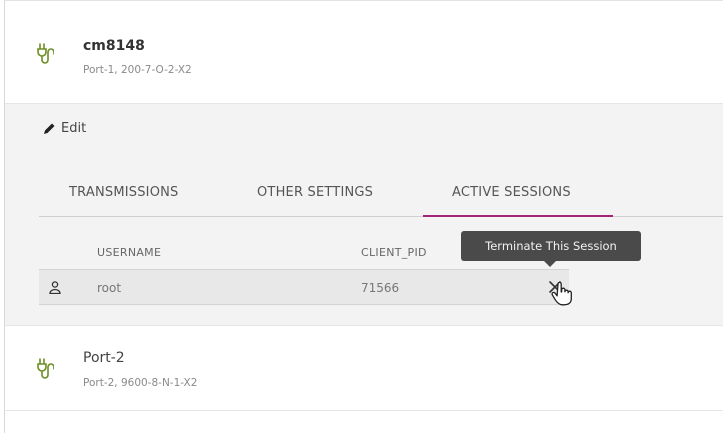 The image size is (723, 433). I want to click on tab-active-sessions: ACTIVE SESSIONS, so click(511, 192).